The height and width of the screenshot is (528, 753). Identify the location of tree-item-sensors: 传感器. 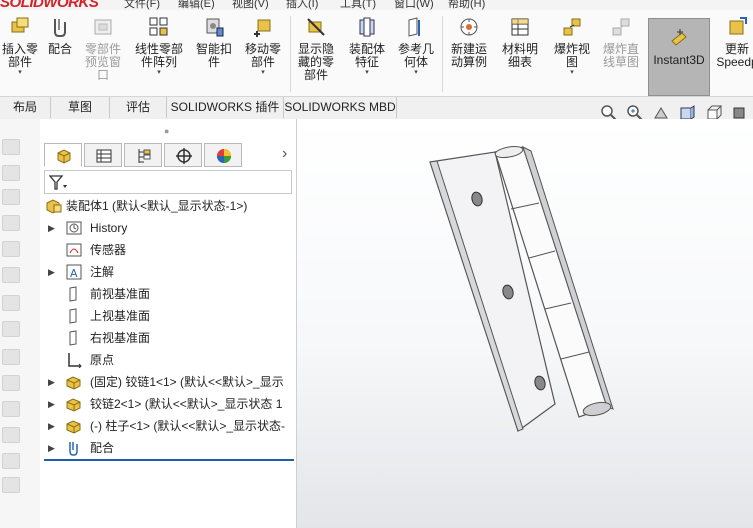
(169, 250).